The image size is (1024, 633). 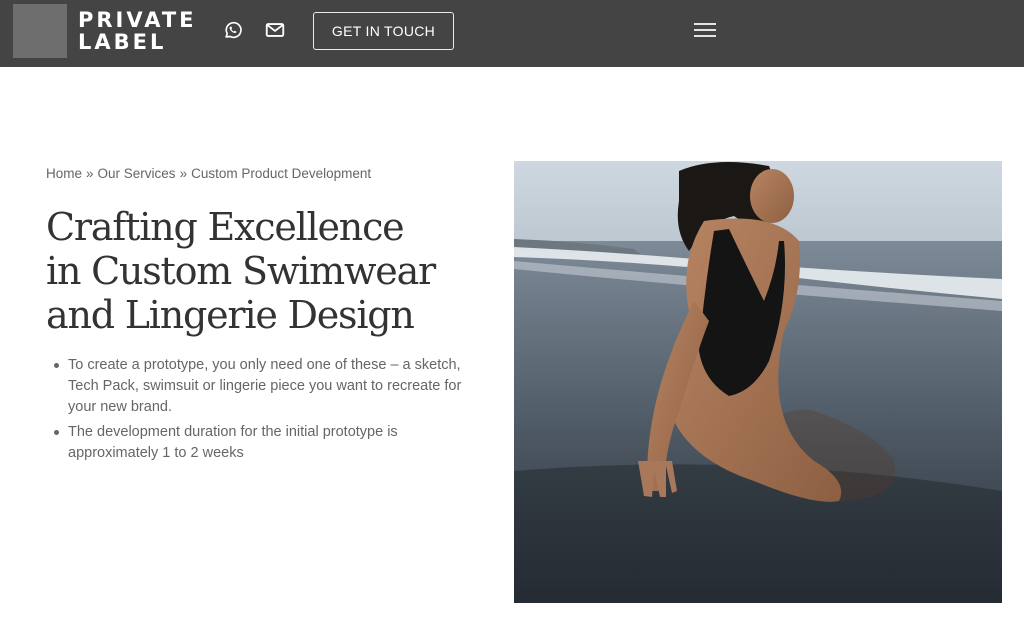 I want to click on breadcrumb-our-services: Our Services, so click(x=137, y=173).